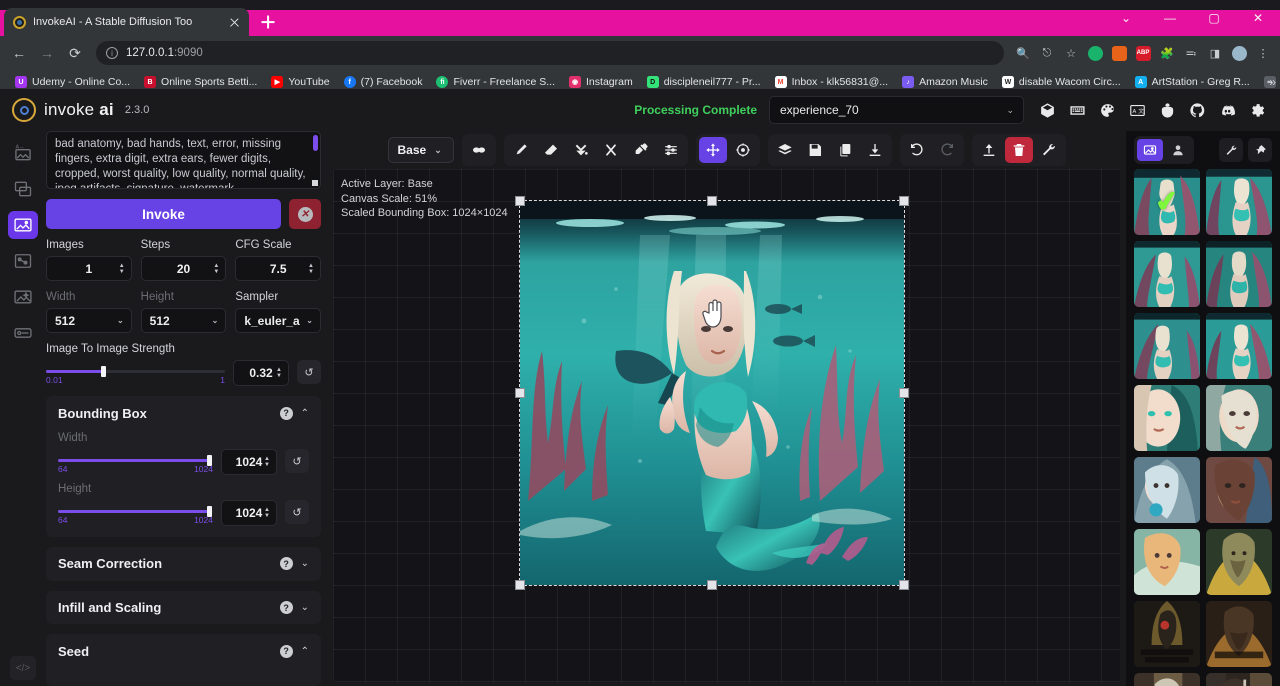  Describe the element at coordinates (249, 513) in the screenshot. I see `bbox-height-input: 1024 ▲ ▼` at that location.